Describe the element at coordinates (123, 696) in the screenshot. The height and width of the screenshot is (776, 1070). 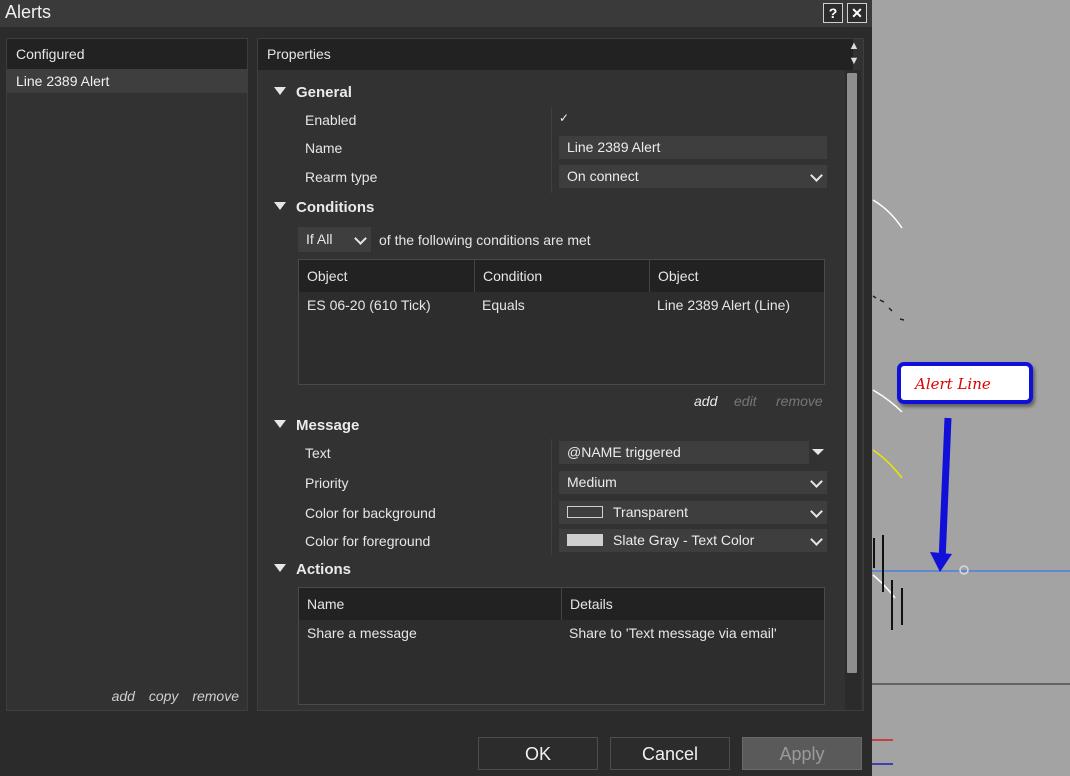
I see `add-alert-link: add` at that location.